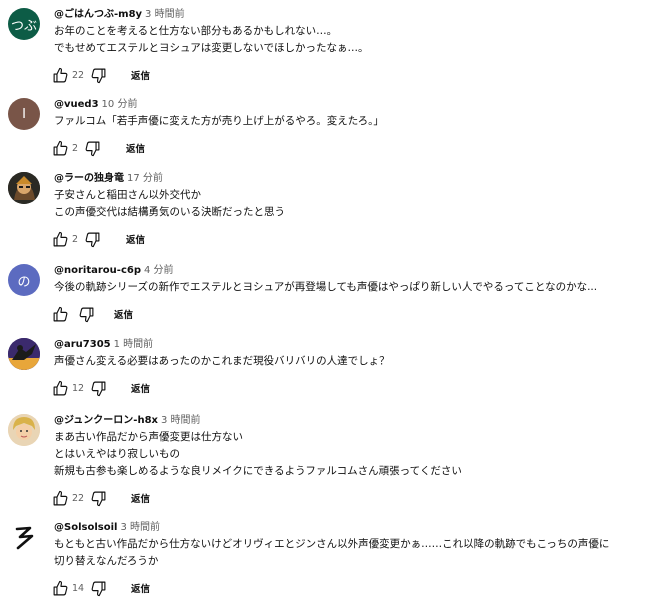 The height and width of the screenshot is (601, 650). I want to click on comment-time: 1 時間前, so click(134, 344).